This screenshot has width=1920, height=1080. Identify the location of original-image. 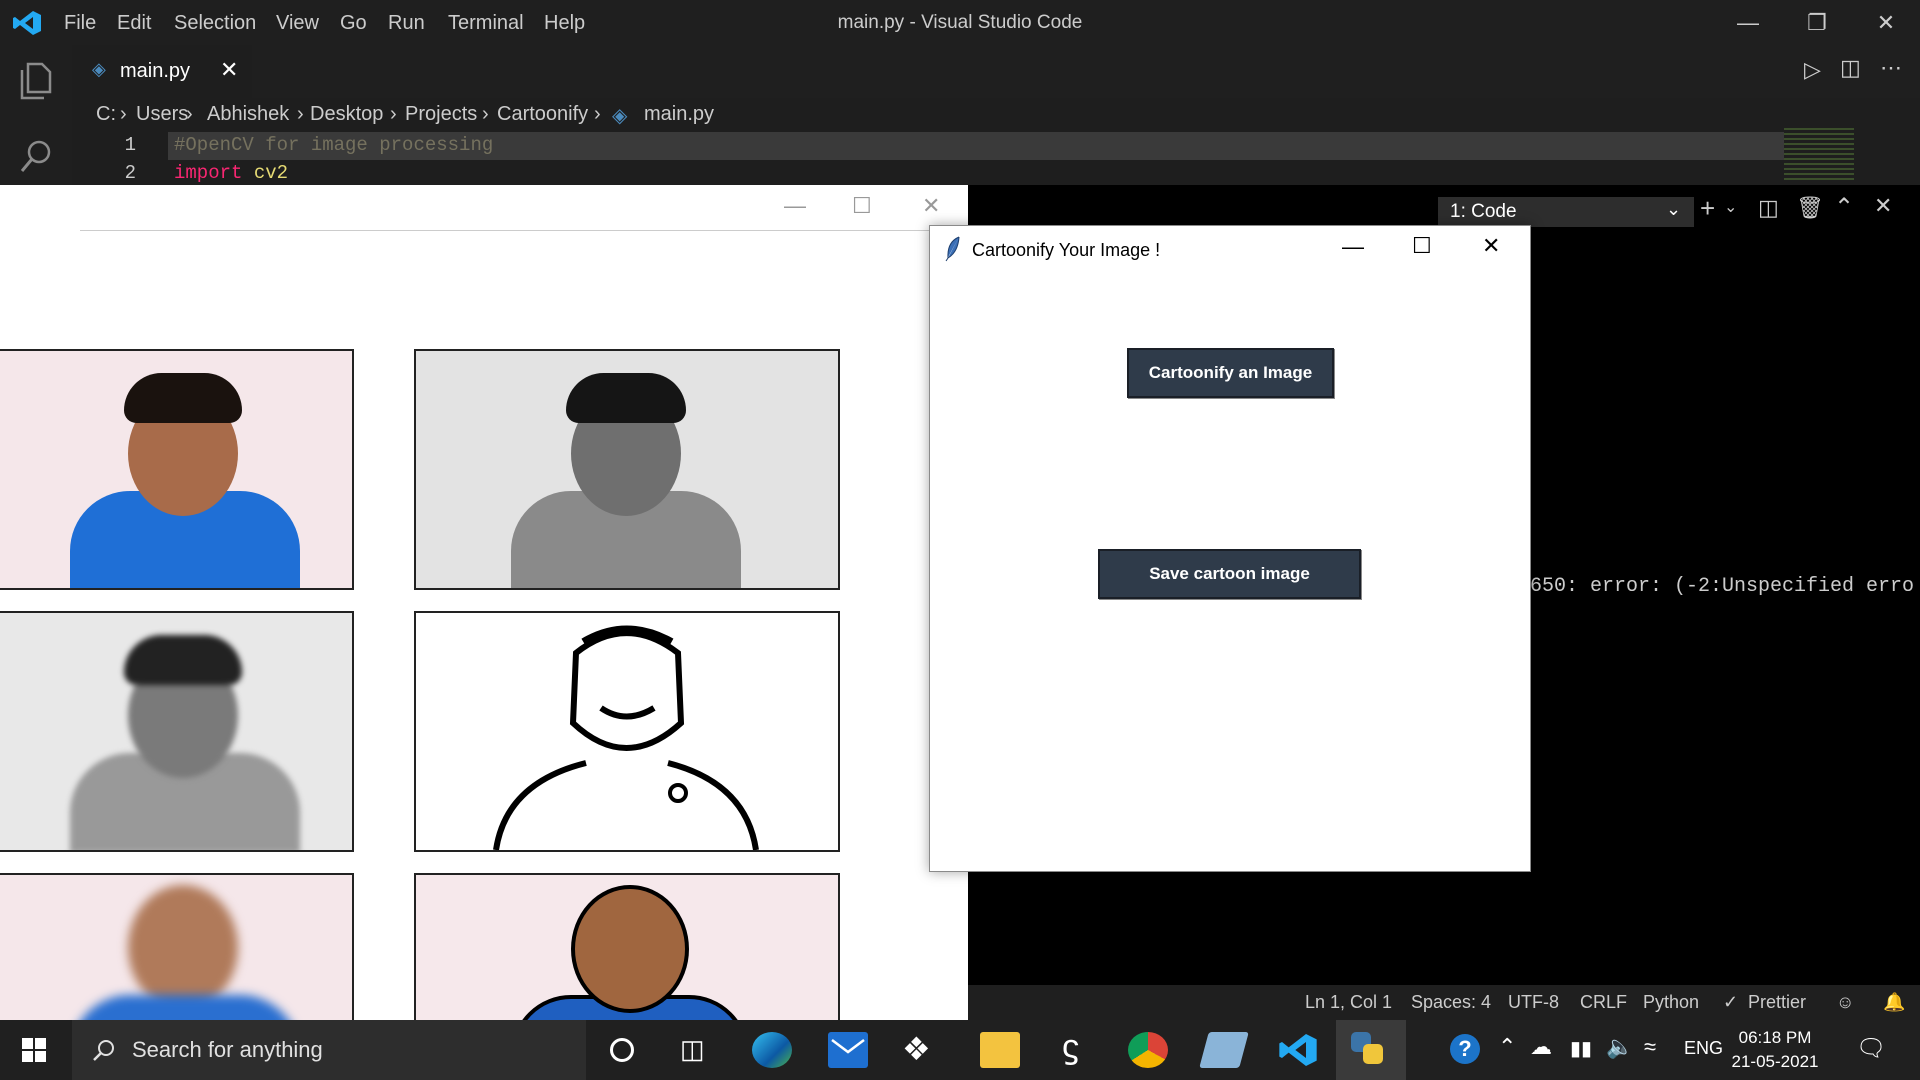
(177, 469).